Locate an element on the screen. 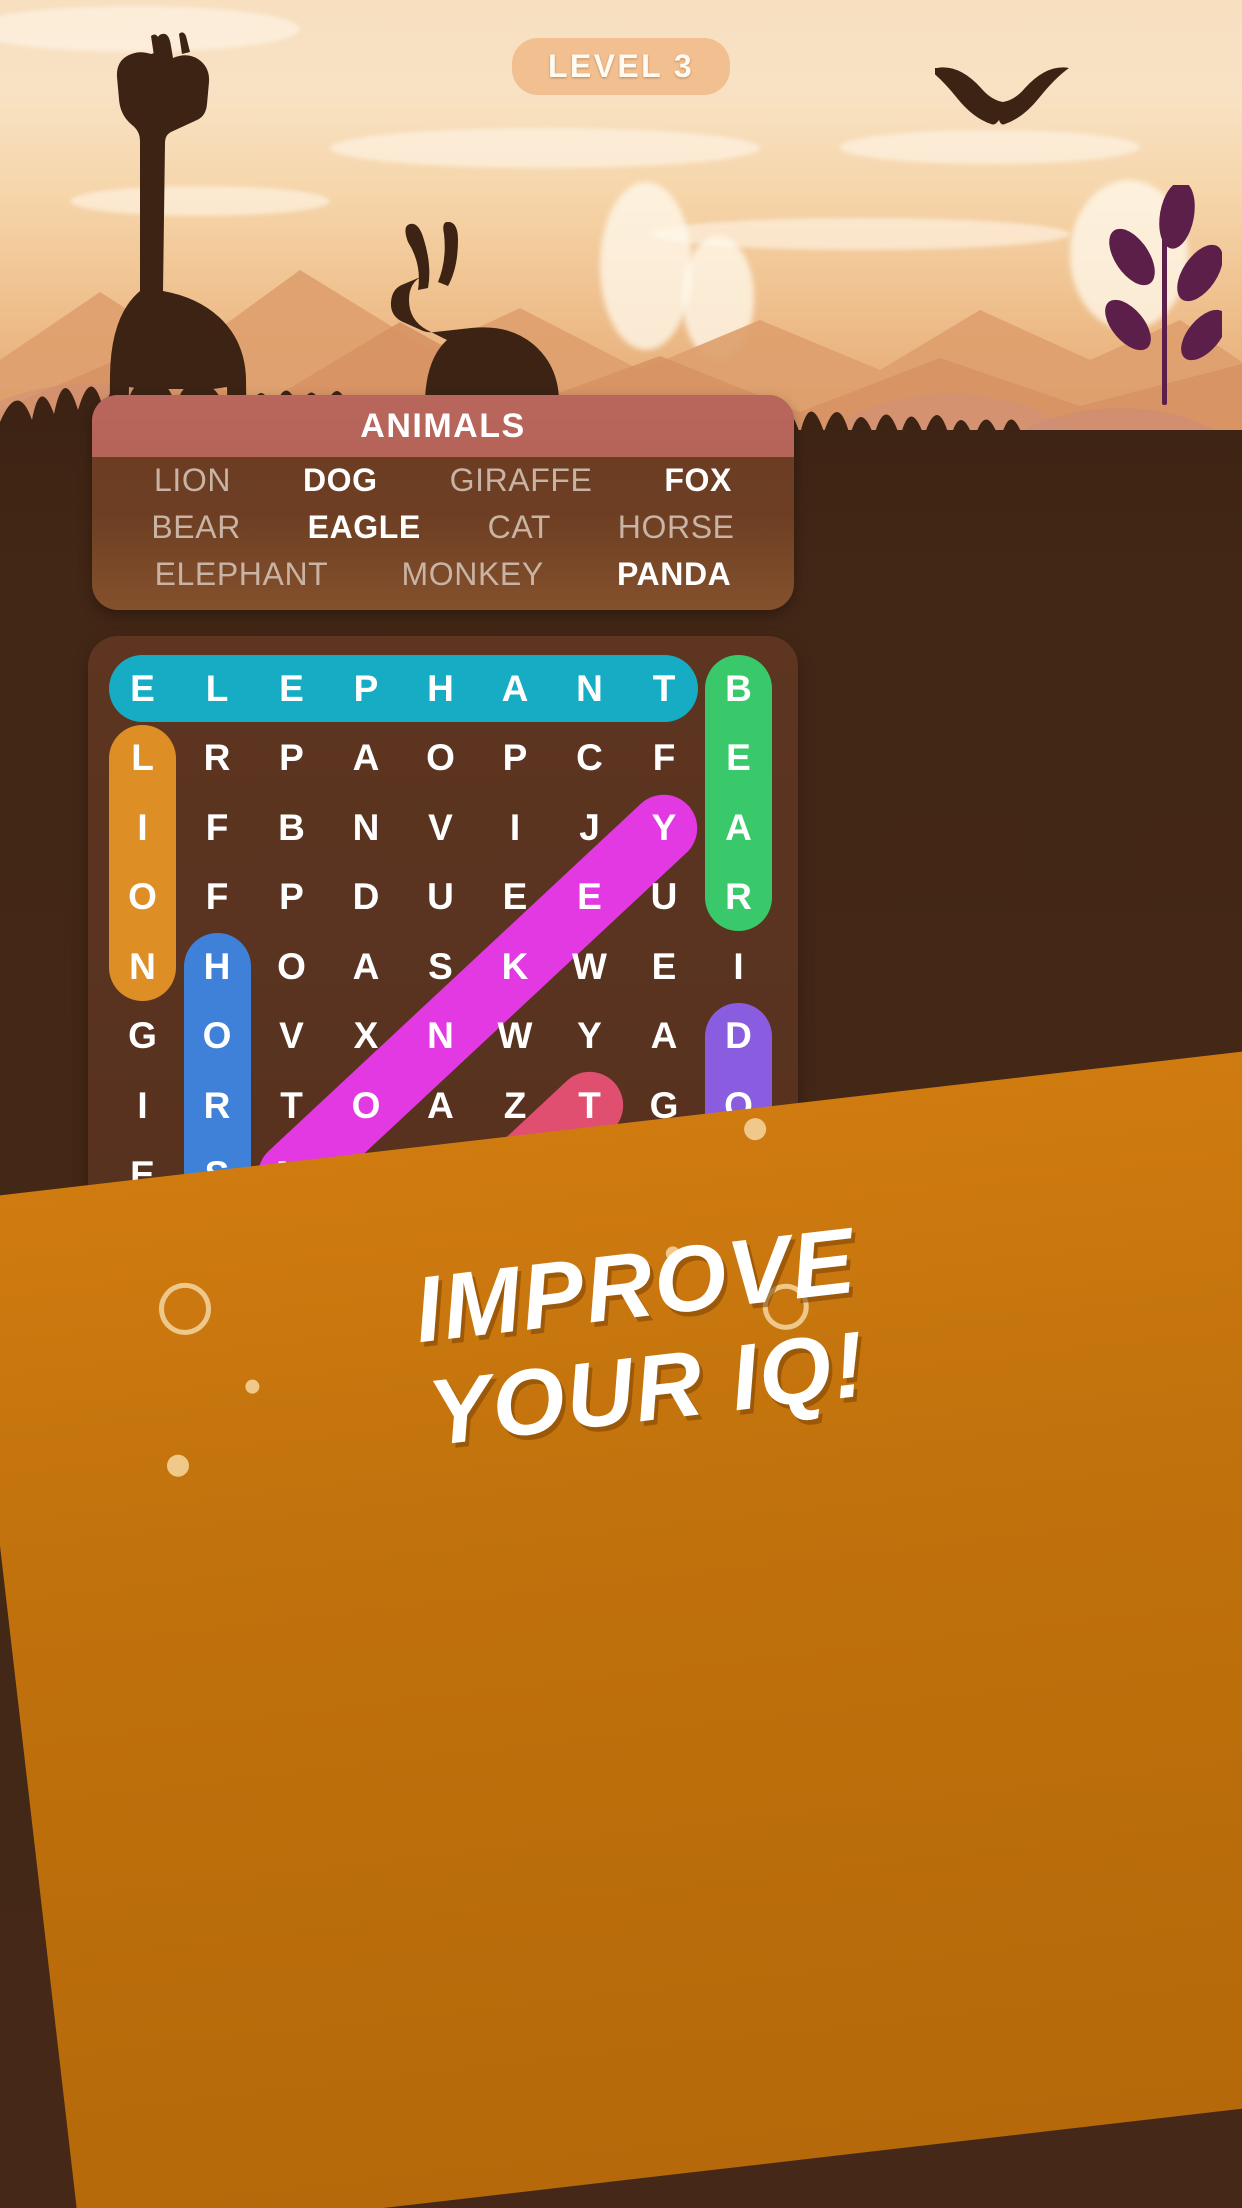  level-badge: LEVEL 3 is located at coordinates (621, 66).